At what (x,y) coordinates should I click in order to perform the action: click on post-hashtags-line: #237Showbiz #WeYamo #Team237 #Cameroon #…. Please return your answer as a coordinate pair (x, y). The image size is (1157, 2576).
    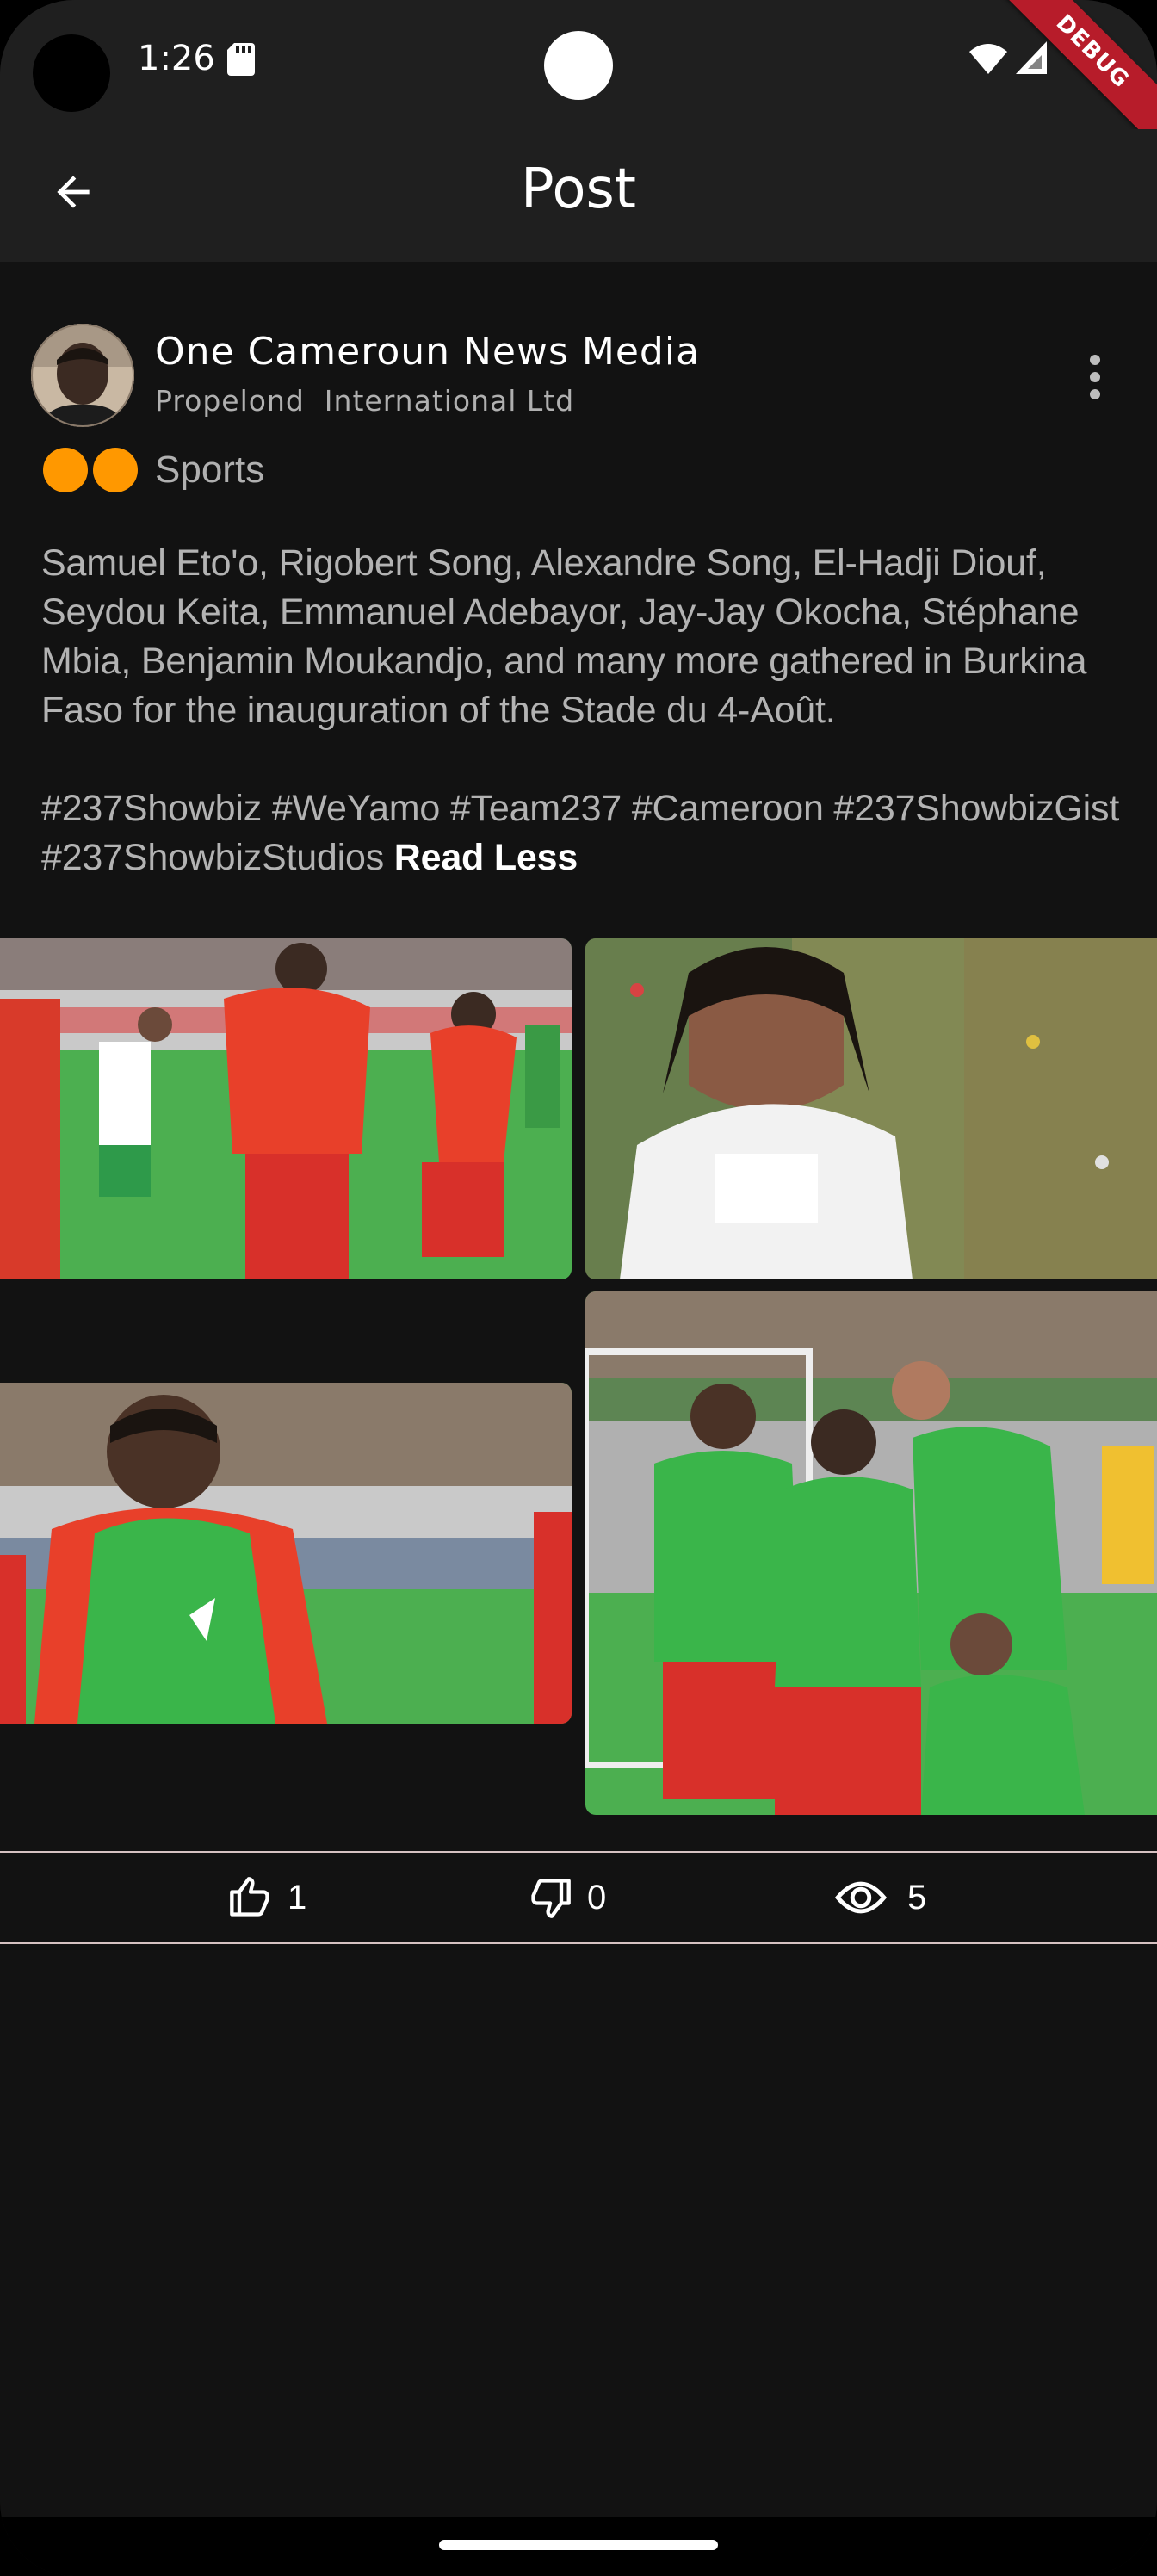
    Looking at the image, I should click on (588, 833).